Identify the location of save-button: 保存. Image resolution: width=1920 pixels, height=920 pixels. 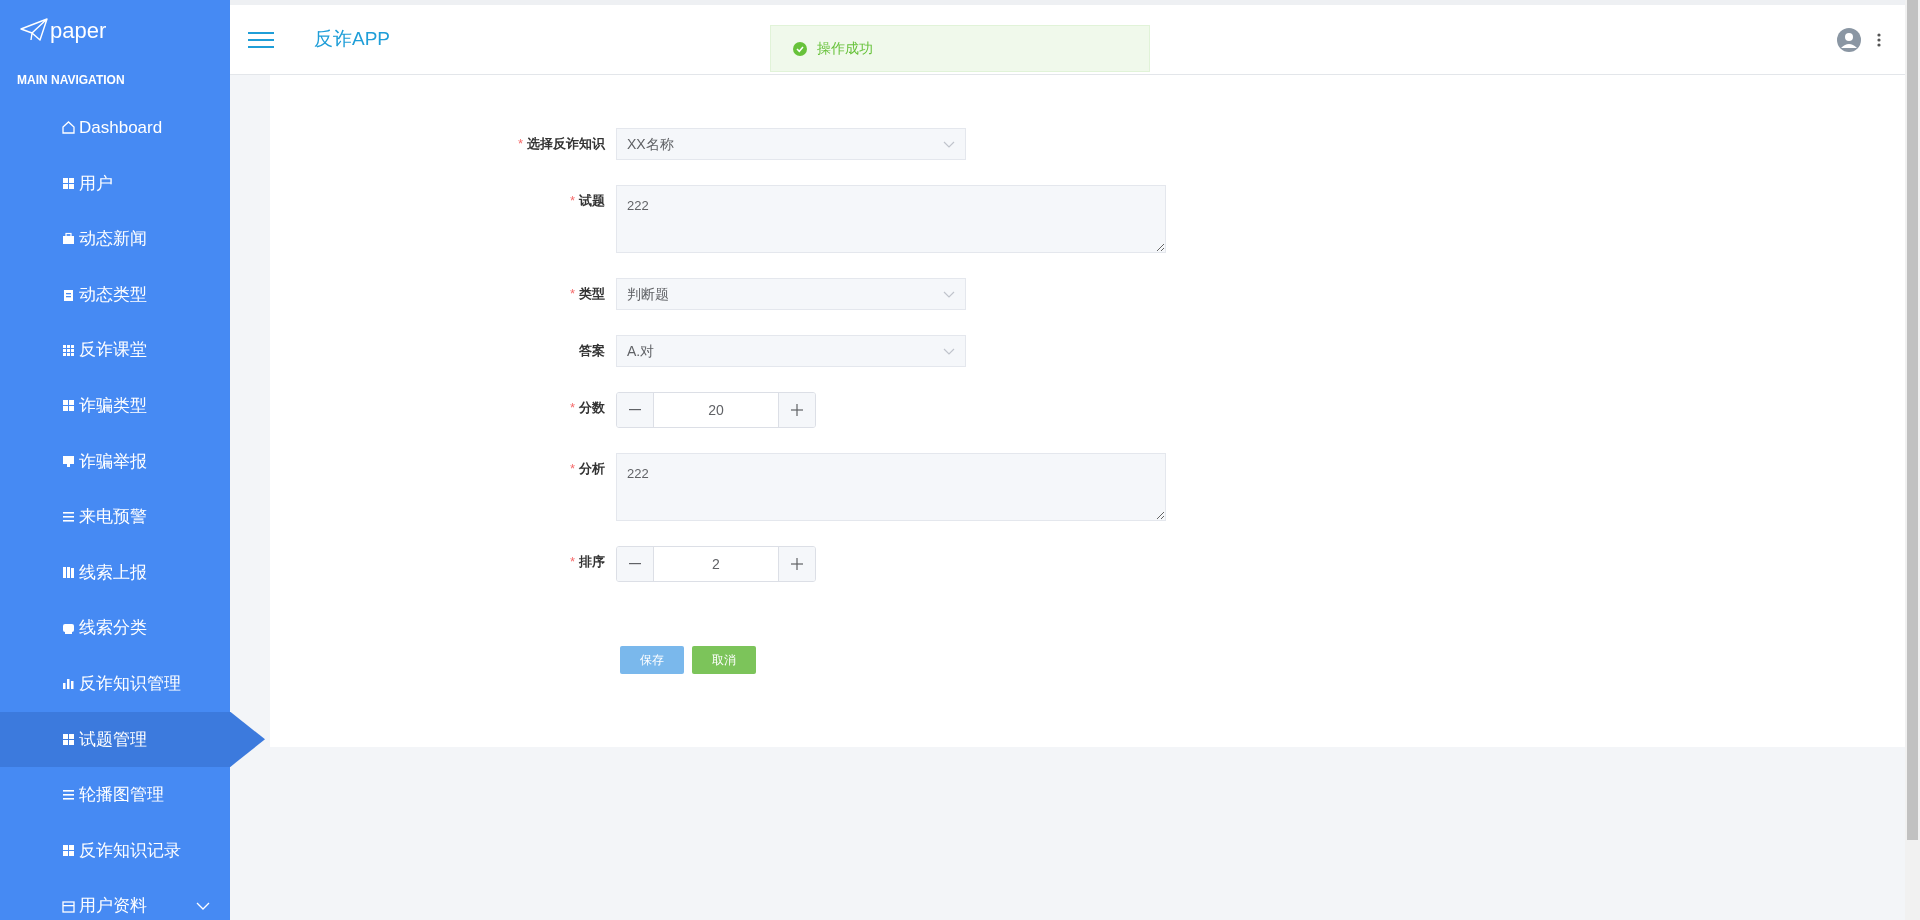
(652, 660).